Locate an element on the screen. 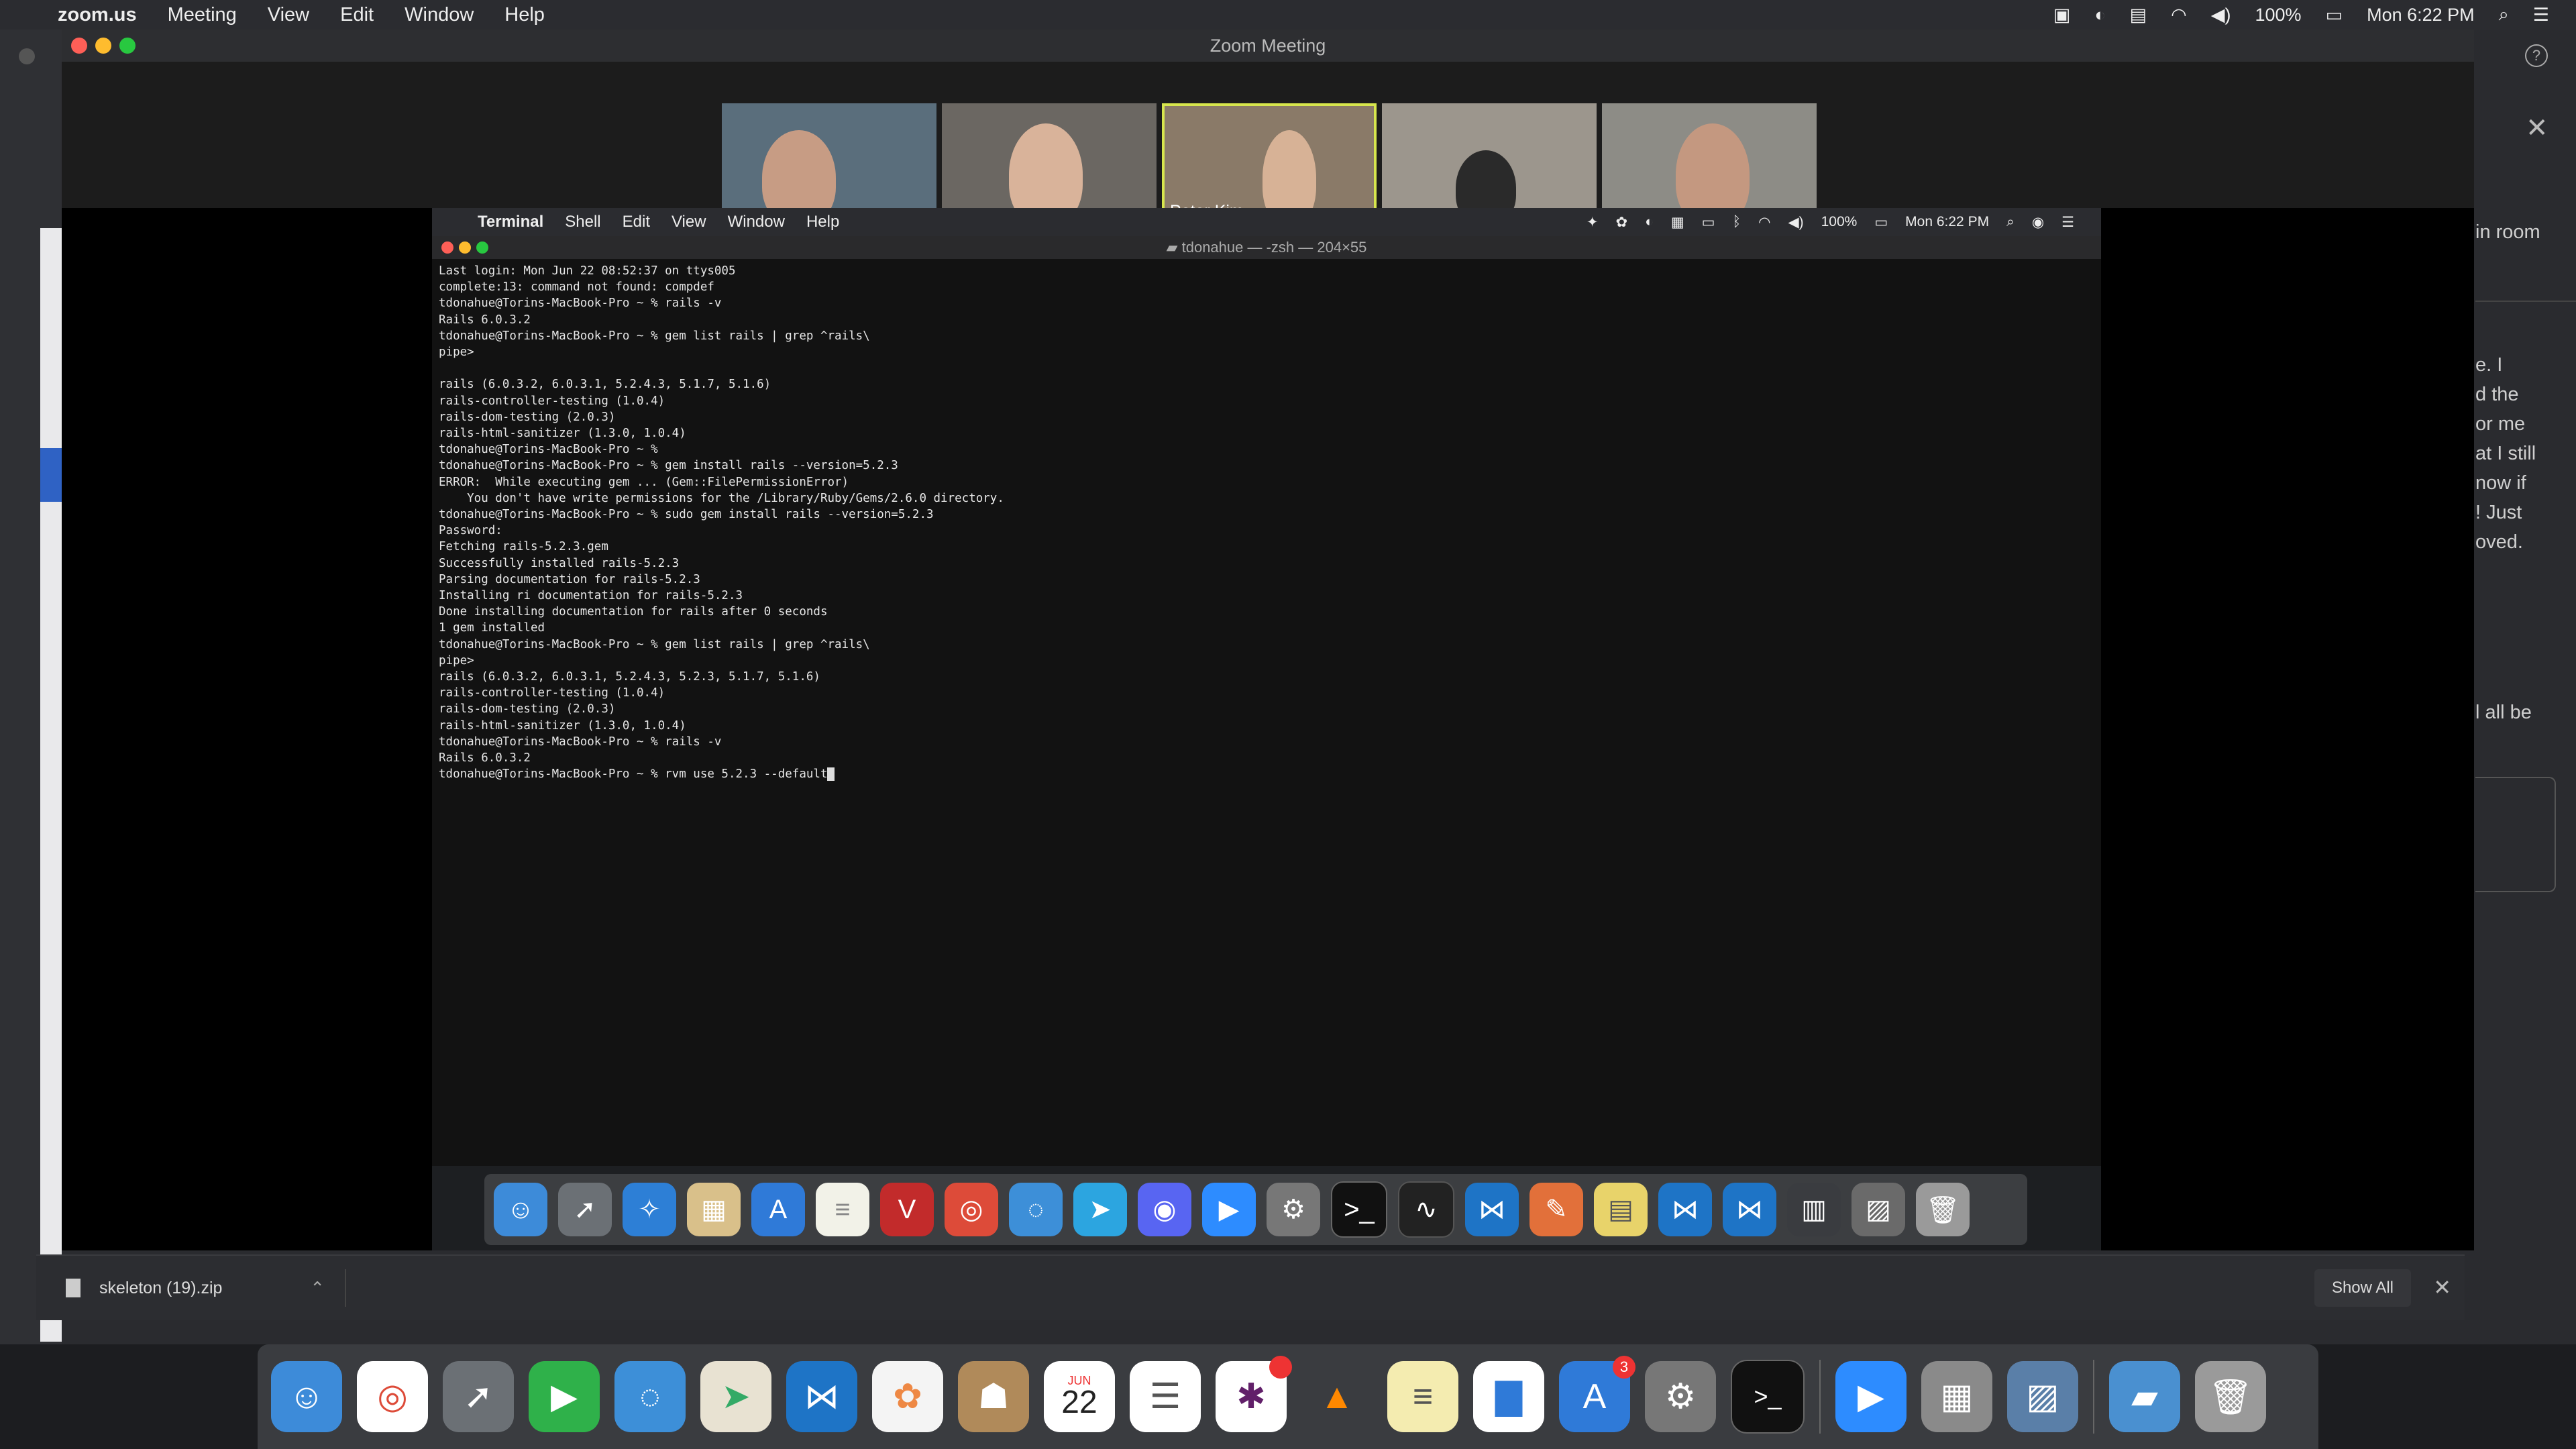  slack-icon: ✱ is located at coordinates (1254, 1394).